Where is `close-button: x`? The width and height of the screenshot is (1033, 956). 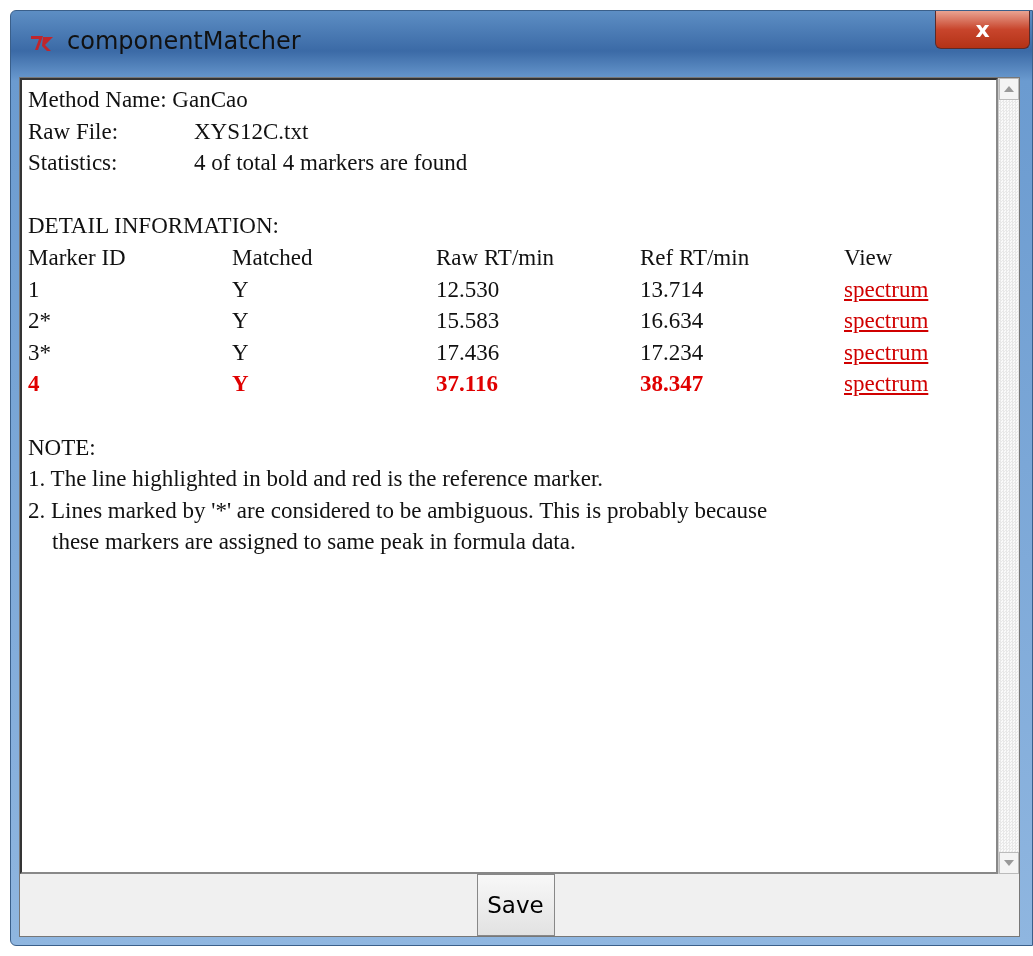 close-button: x is located at coordinates (982, 30).